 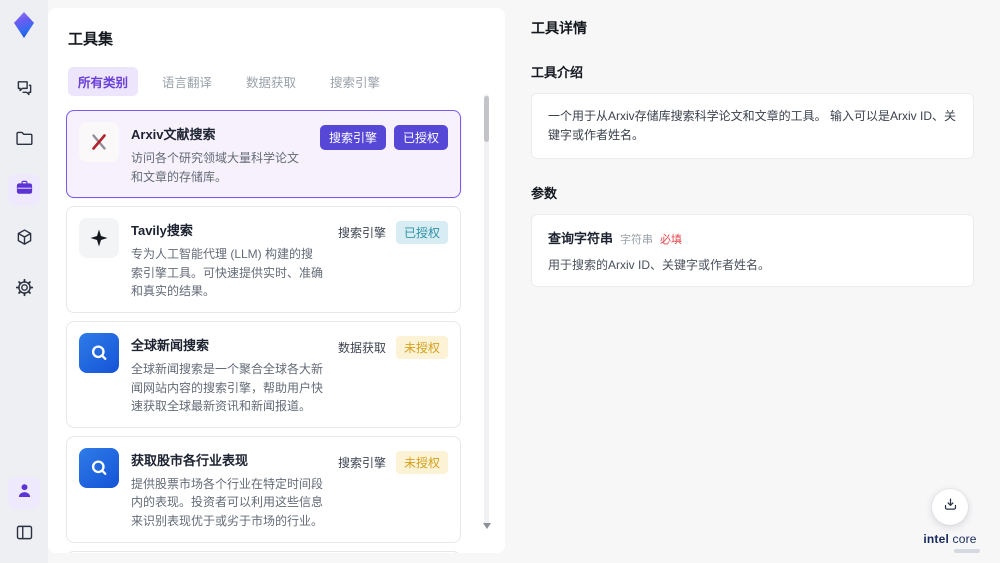 I want to click on brand-core: core, so click(x=964, y=539).